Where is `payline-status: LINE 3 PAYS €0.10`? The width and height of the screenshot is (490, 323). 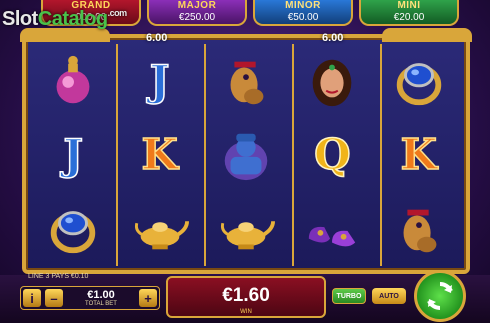
payline-status: LINE 3 PAYS €0.10 is located at coordinates (58, 276).